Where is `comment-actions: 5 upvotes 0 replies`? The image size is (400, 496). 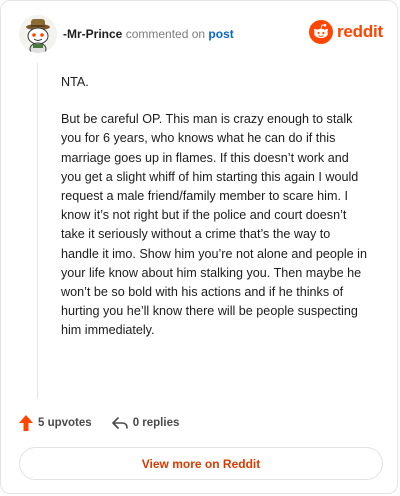
comment-actions: 5 upvotes 0 replies is located at coordinates (99, 423).